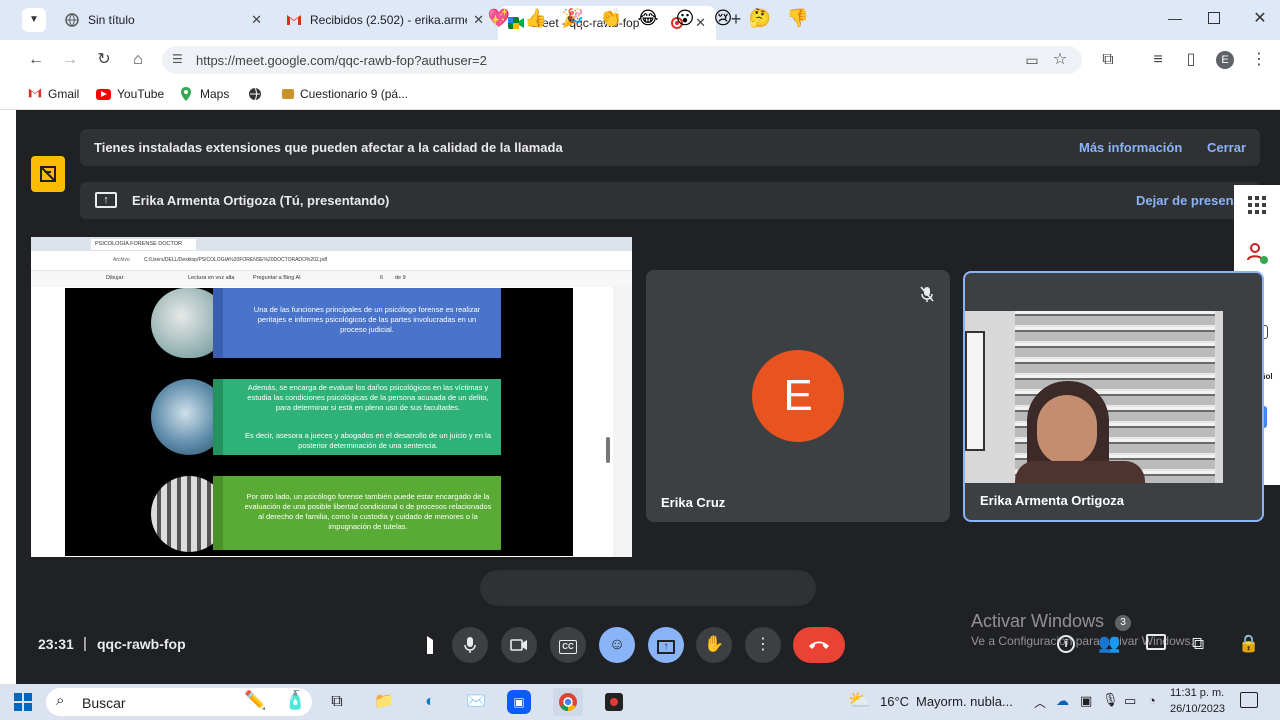  I want to click on mail-icon: ✉️, so click(476, 702).